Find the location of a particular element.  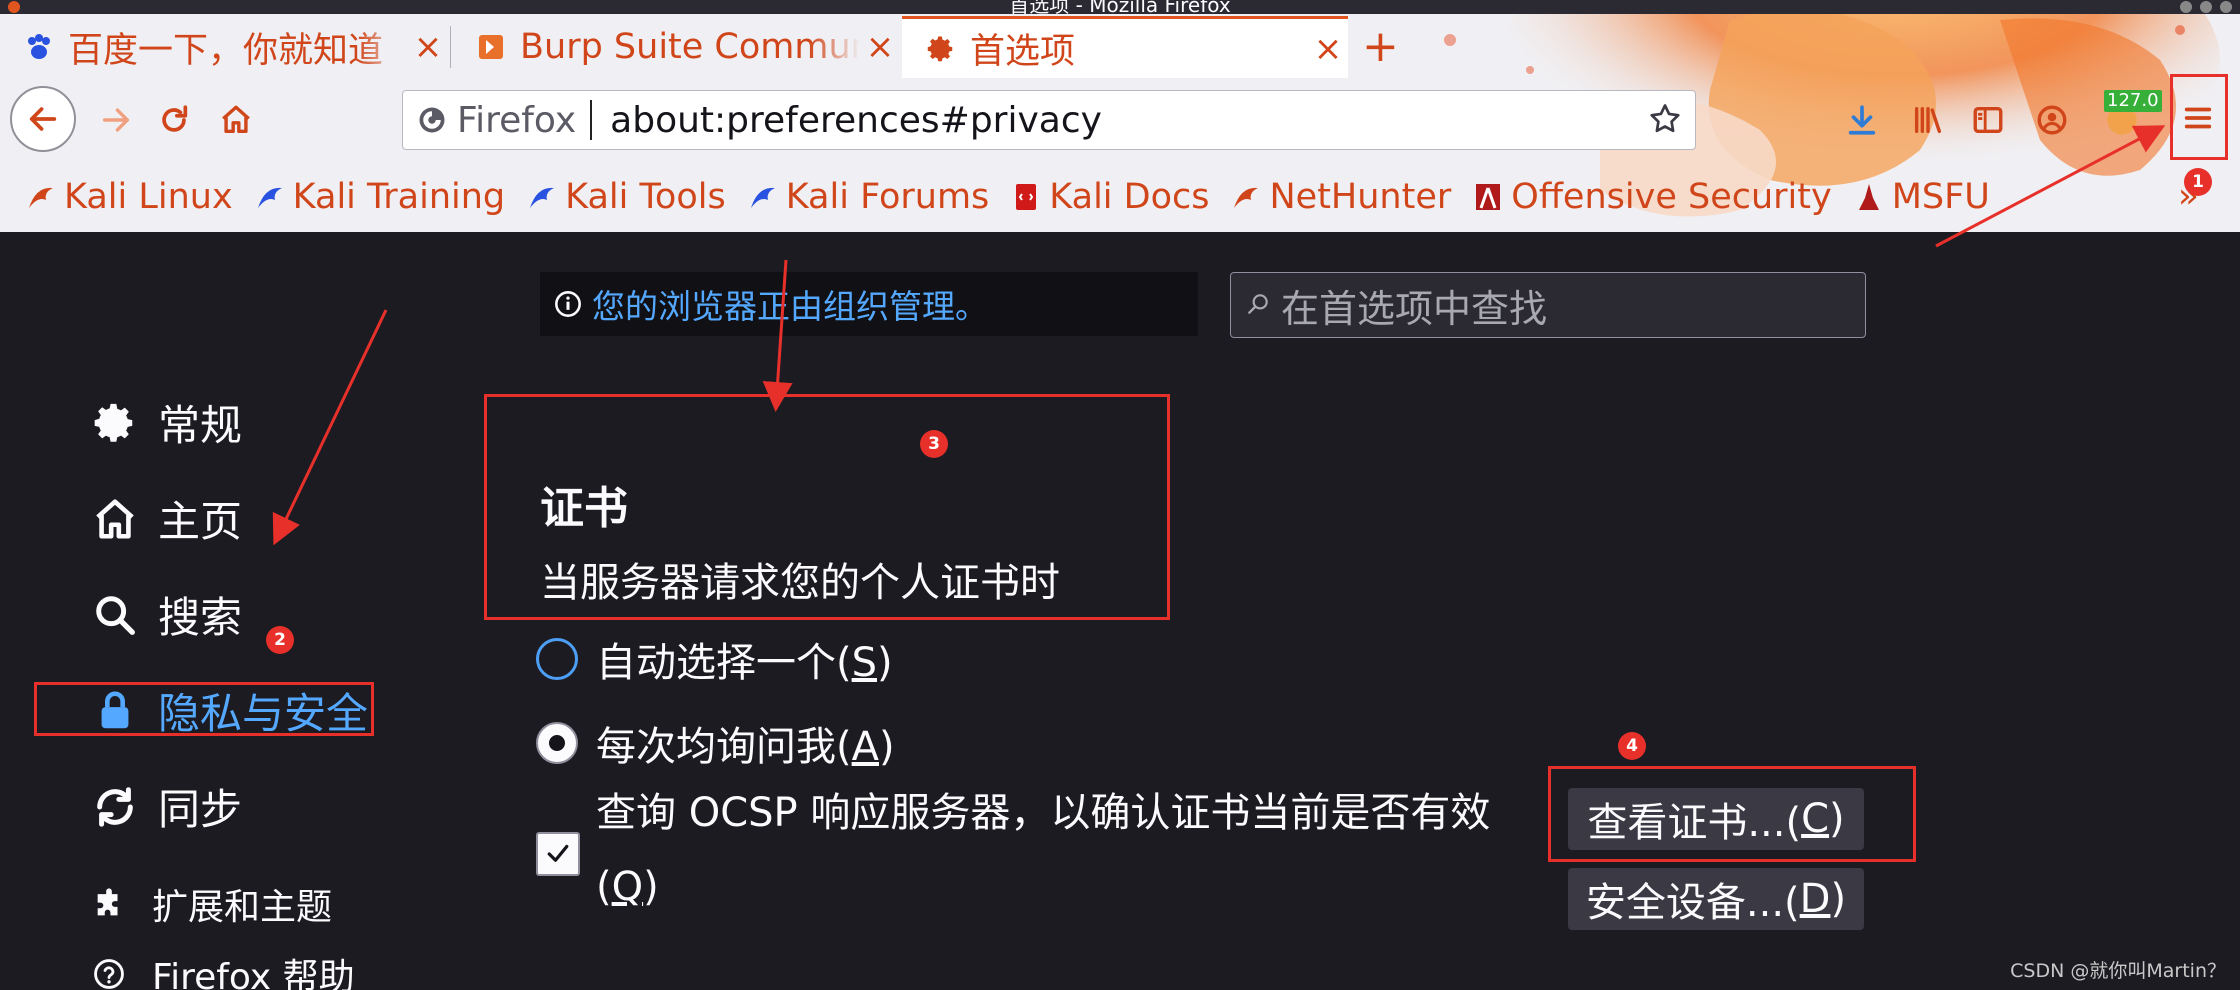

url-bar: Firefox about:preferences#privacy is located at coordinates (1049, 120).